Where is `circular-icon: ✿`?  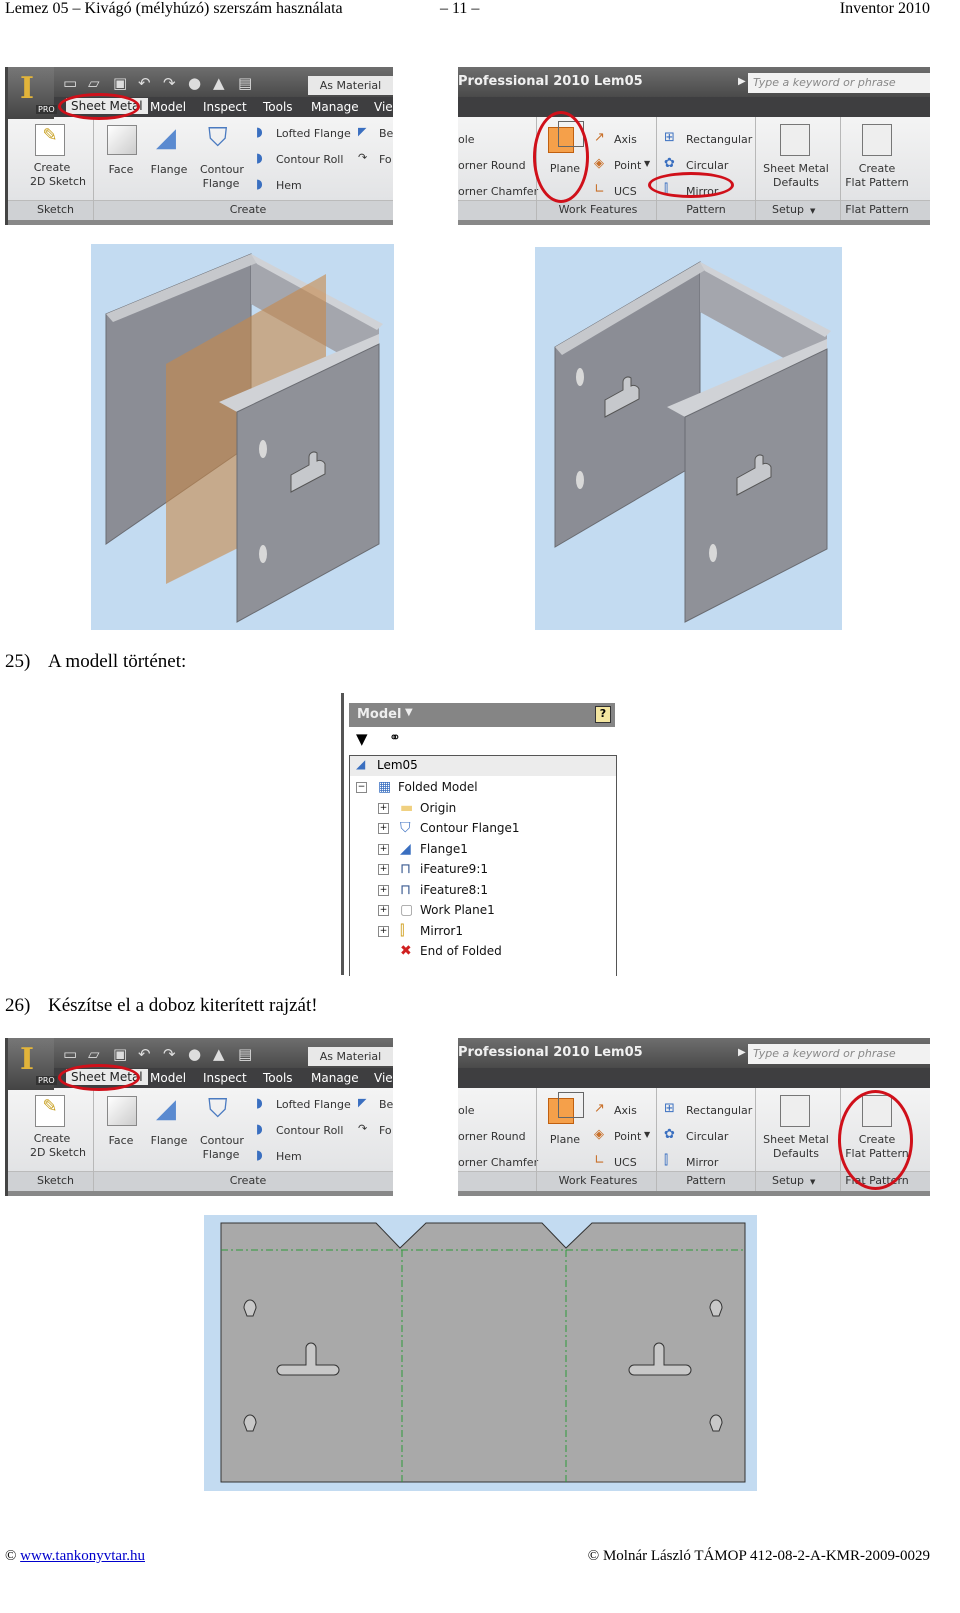
circular-icon: ✿ is located at coordinates (669, 163).